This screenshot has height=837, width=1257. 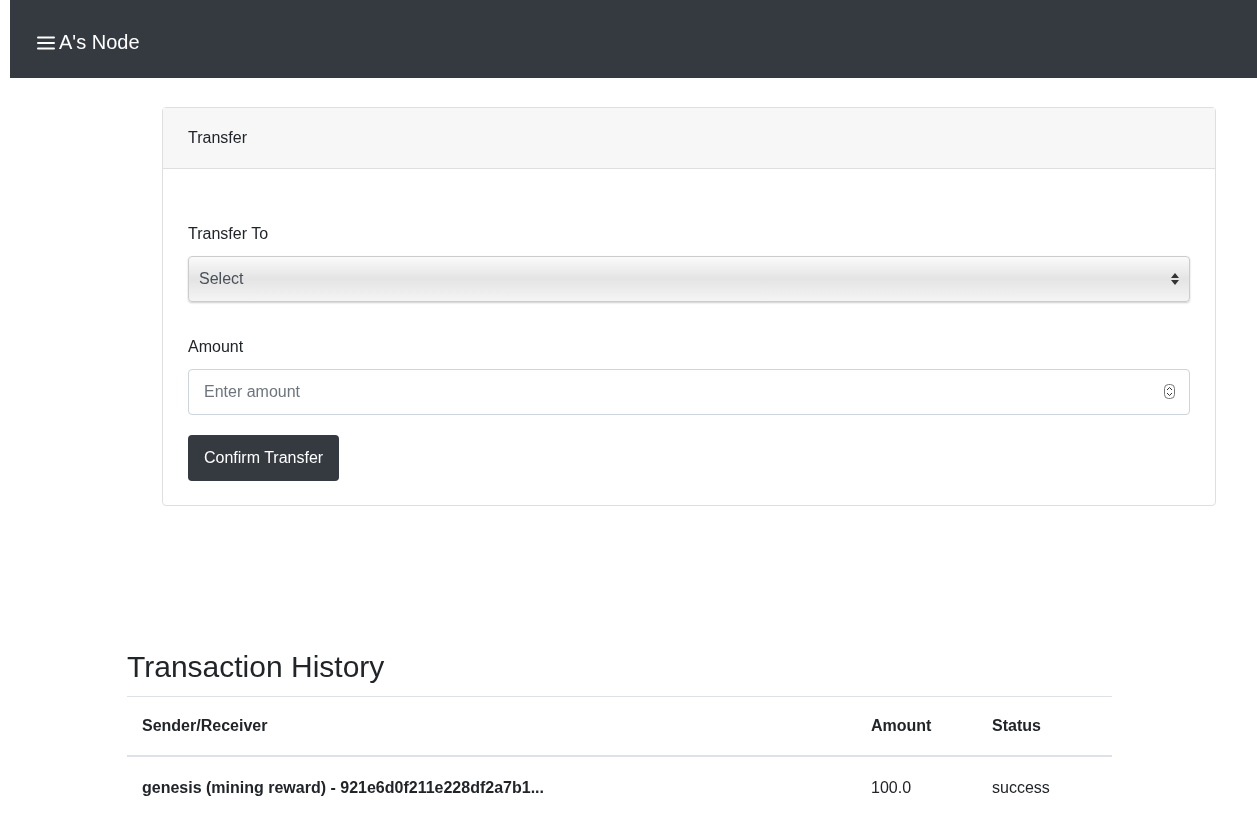 What do you see at coordinates (256, 667) in the screenshot?
I see `section-heading: Transaction History` at bounding box center [256, 667].